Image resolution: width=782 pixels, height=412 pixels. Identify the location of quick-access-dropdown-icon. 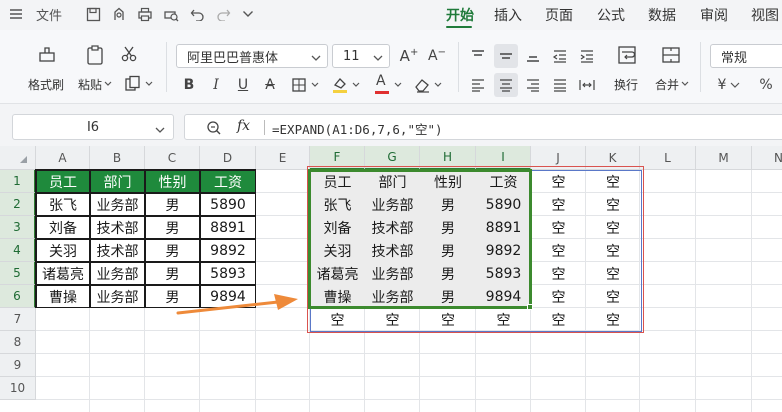
(248, 14).